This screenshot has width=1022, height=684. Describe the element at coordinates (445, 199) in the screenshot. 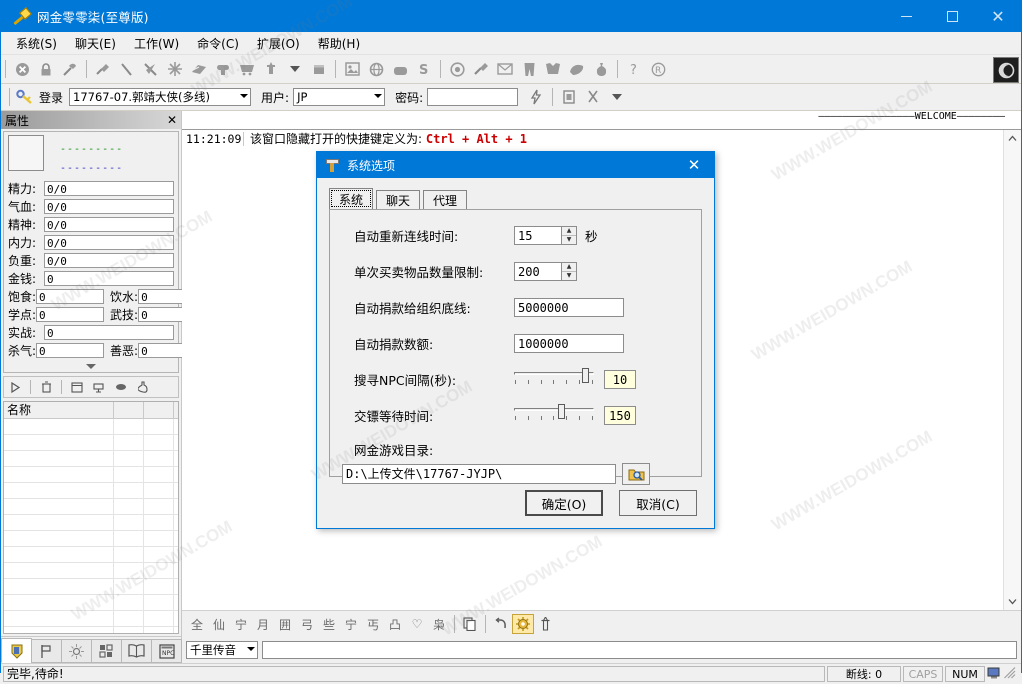

I see `tab-proxy: 代理` at that location.